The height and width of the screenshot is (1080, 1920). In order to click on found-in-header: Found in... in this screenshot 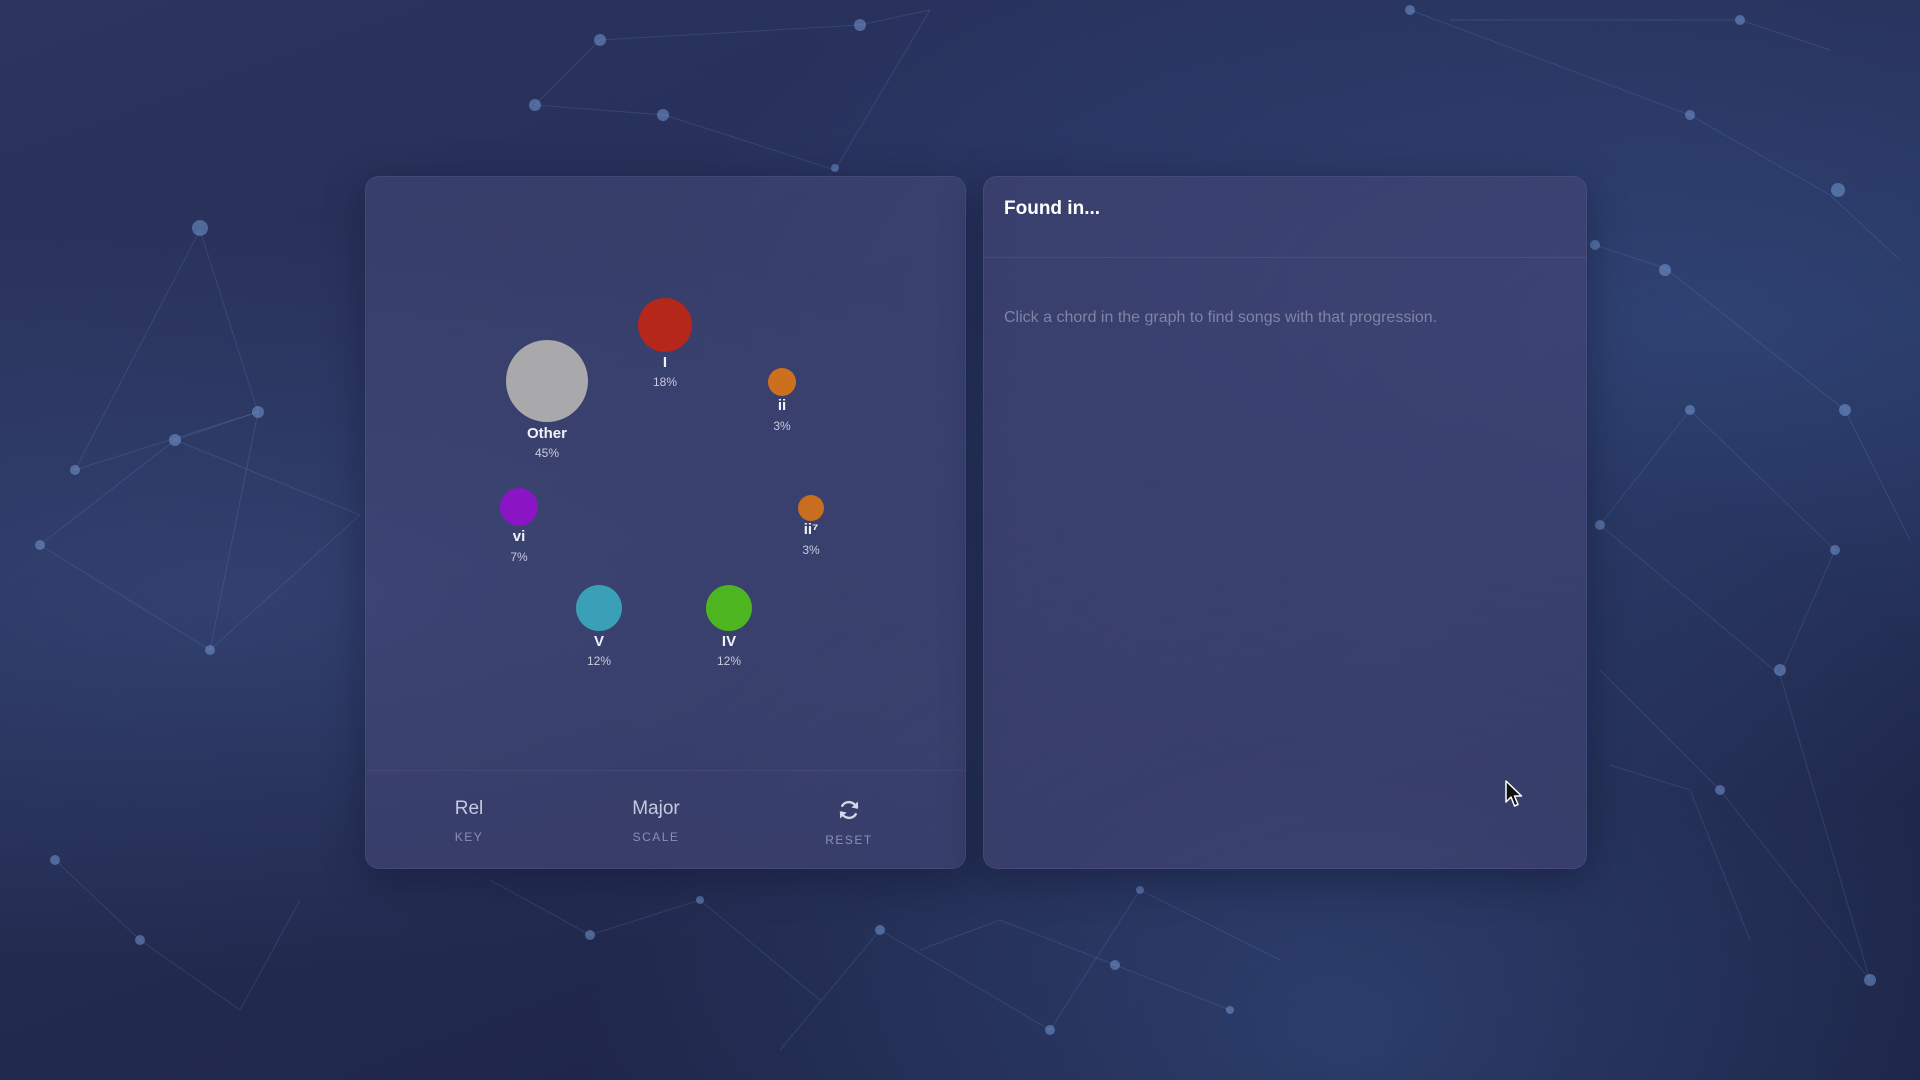, I will do `click(1285, 217)`.